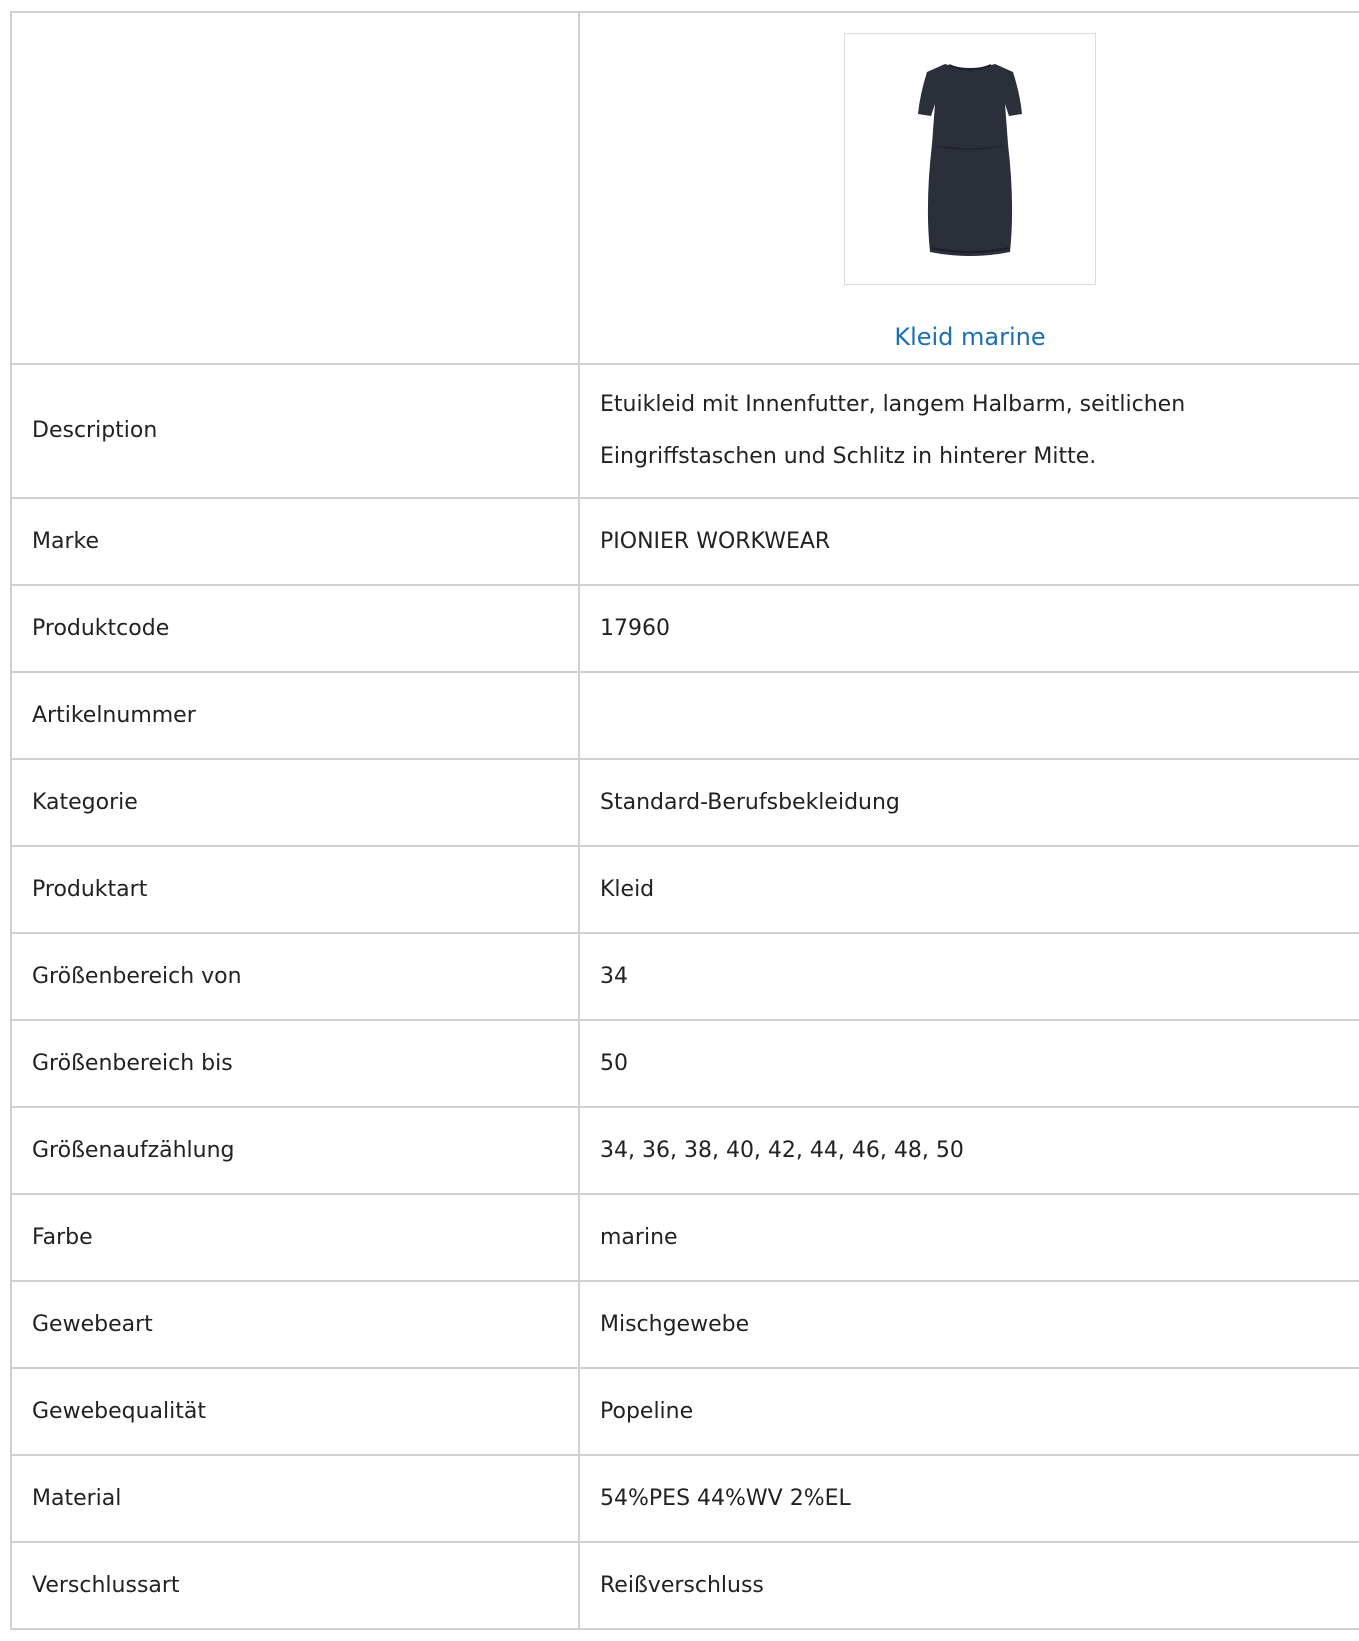 This screenshot has width=1359, height=1641. Describe the element at coordinates (968, 1237) in the screenshot. I see `spec-value: marine` at that location.